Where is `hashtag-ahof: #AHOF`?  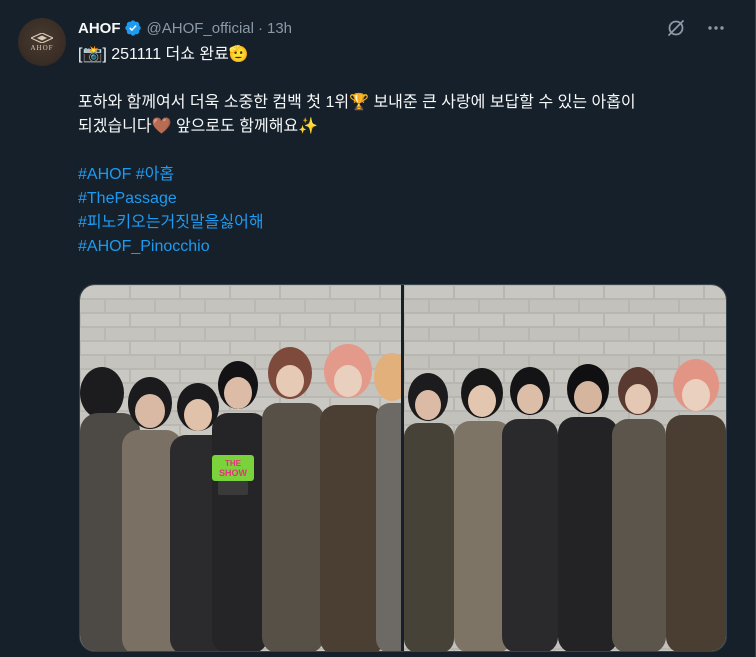 hashtag-ahof: #AHOF is located at coordinates (104, 174).